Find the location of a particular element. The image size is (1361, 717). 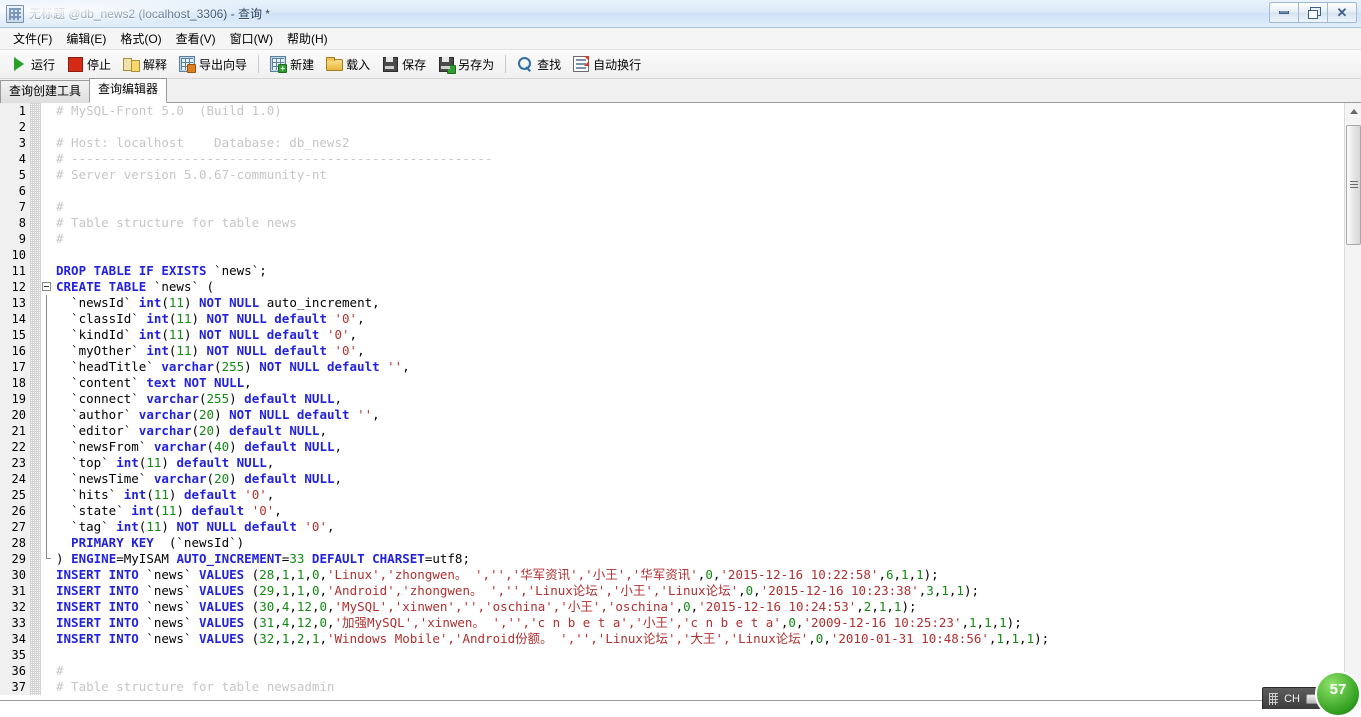

code-line: 21 `editor` varchar(20) default NULL, is located at coordinates (672, 431).